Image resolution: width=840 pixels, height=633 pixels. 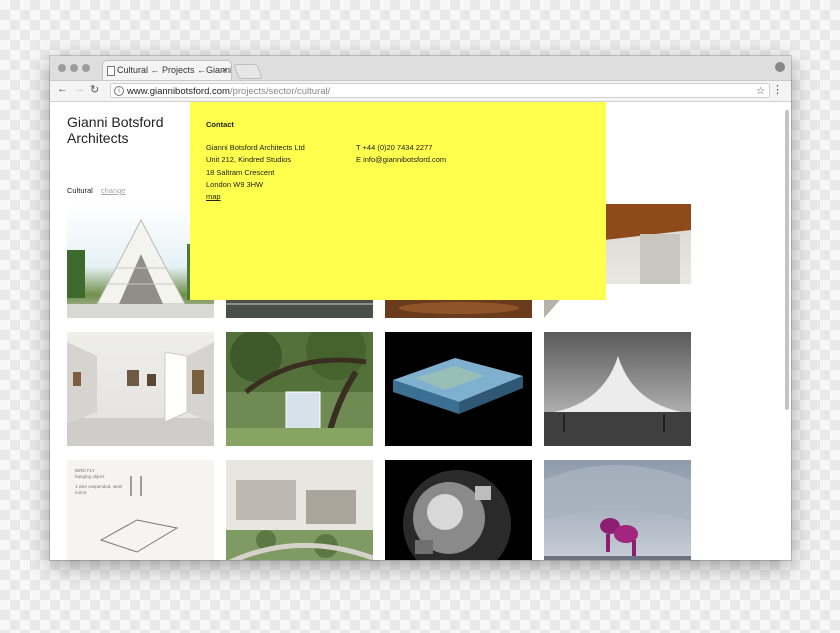 I want to click on company-name: Gianni Botsford Architects Ltd, so click(x=255, y=147).